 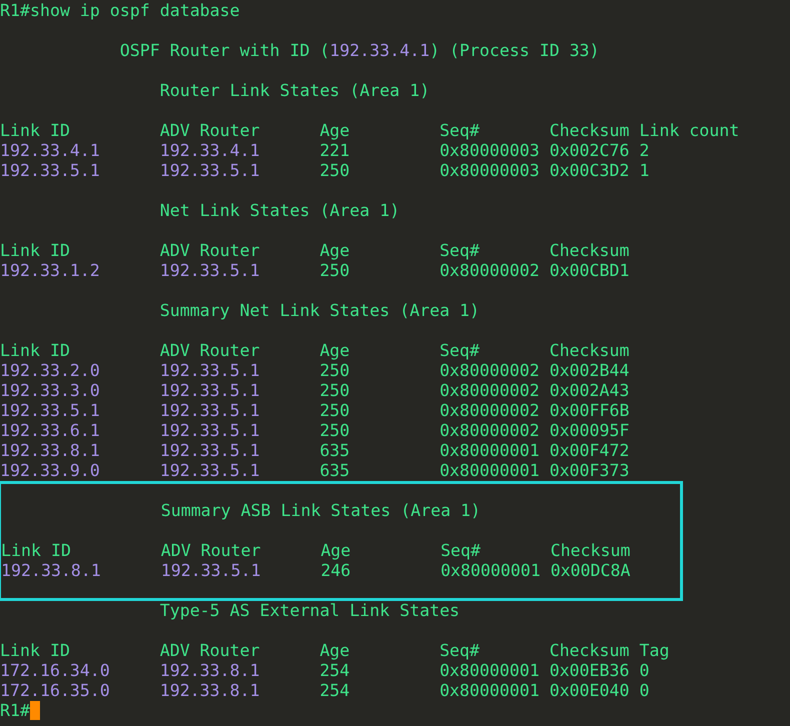 I want to click on table-cell-text: 0x002C76, so click(x=589, y=151).